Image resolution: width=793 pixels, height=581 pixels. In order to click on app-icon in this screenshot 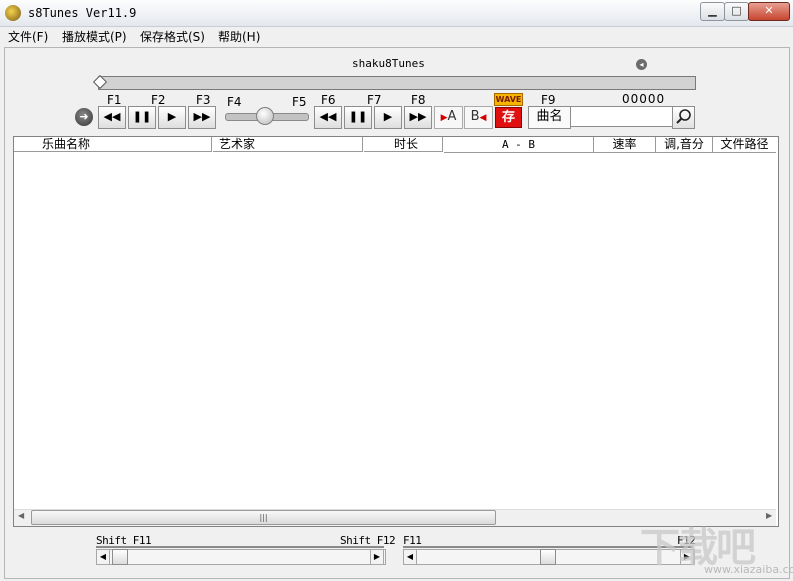, I will do `click(13, 13)`.